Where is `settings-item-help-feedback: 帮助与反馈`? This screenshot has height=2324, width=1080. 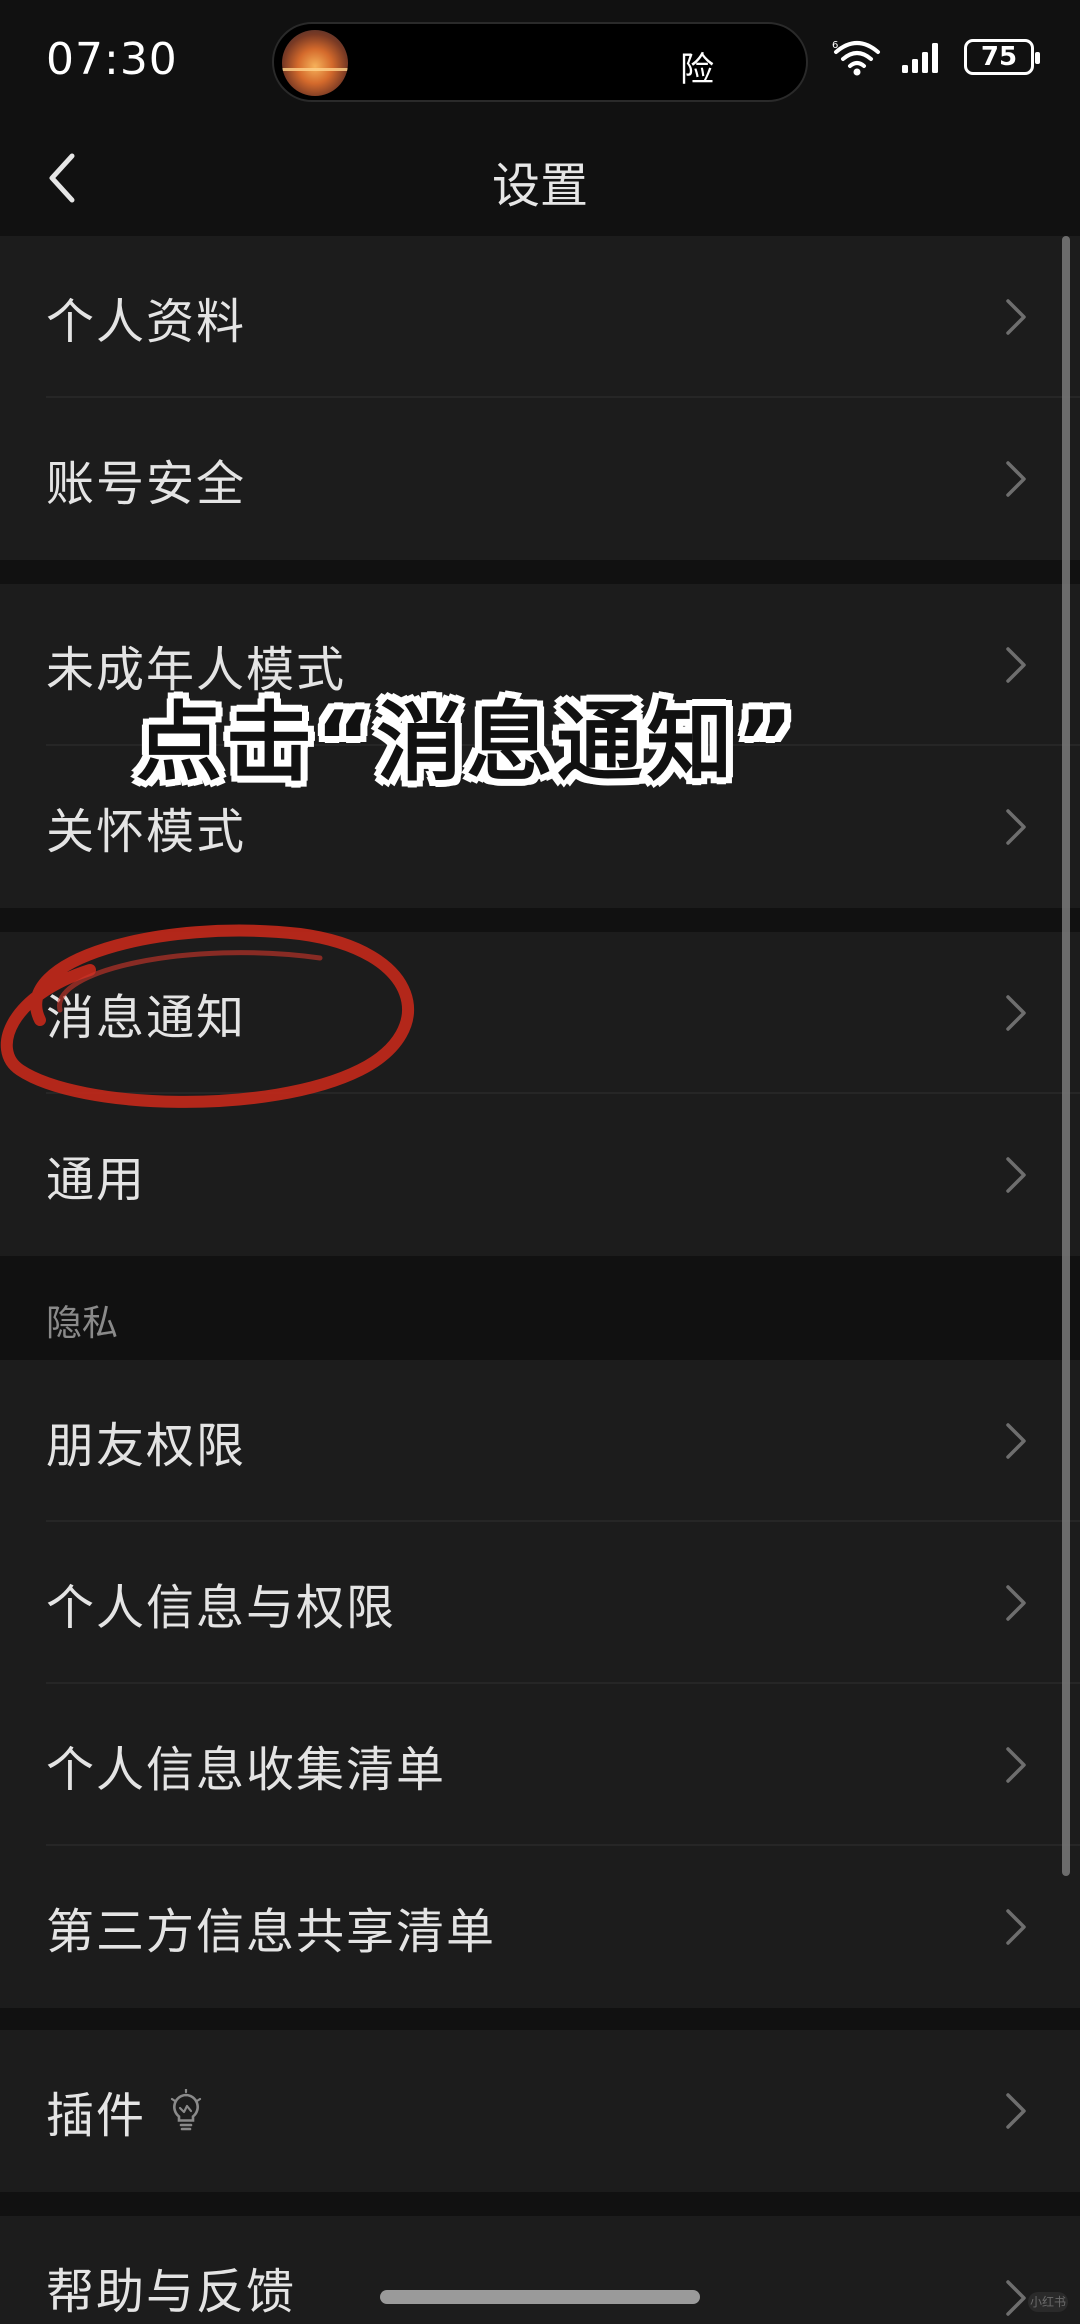 settings-item-help-feedback: 帮助与反馈 is located at coordinates (540, 2270).